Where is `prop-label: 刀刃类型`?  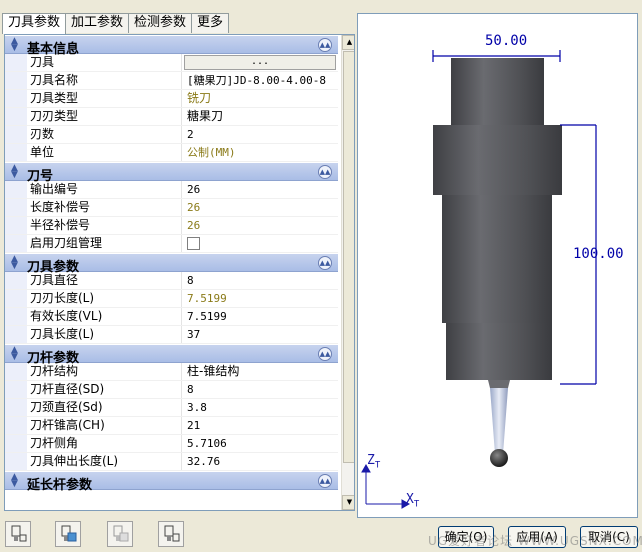
prop-label: 刀刃类型 is located at coordinates (104, 116).